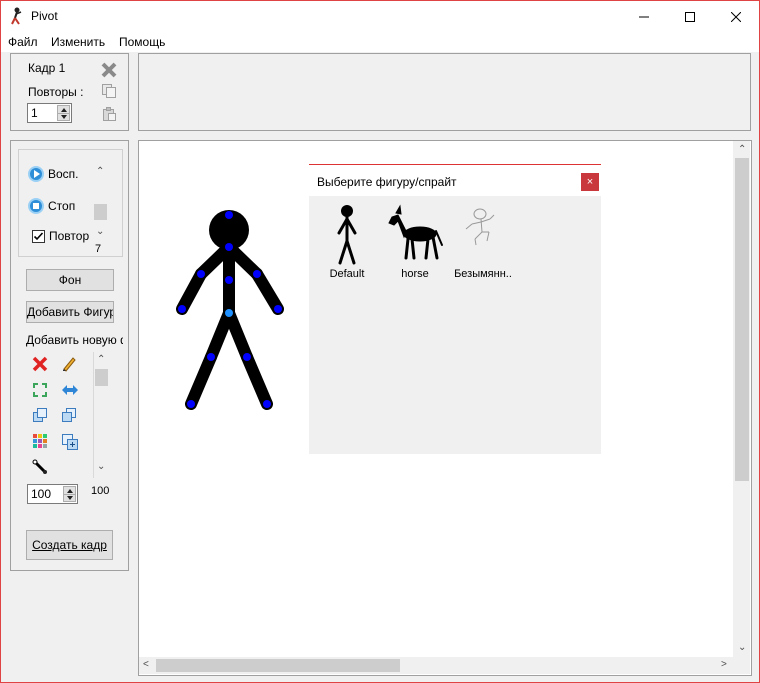  What do you see at coordinates (69, 545) in the screenshot?
I see `create-frame-button: Создать кадр` at bounding box center [69, 545].